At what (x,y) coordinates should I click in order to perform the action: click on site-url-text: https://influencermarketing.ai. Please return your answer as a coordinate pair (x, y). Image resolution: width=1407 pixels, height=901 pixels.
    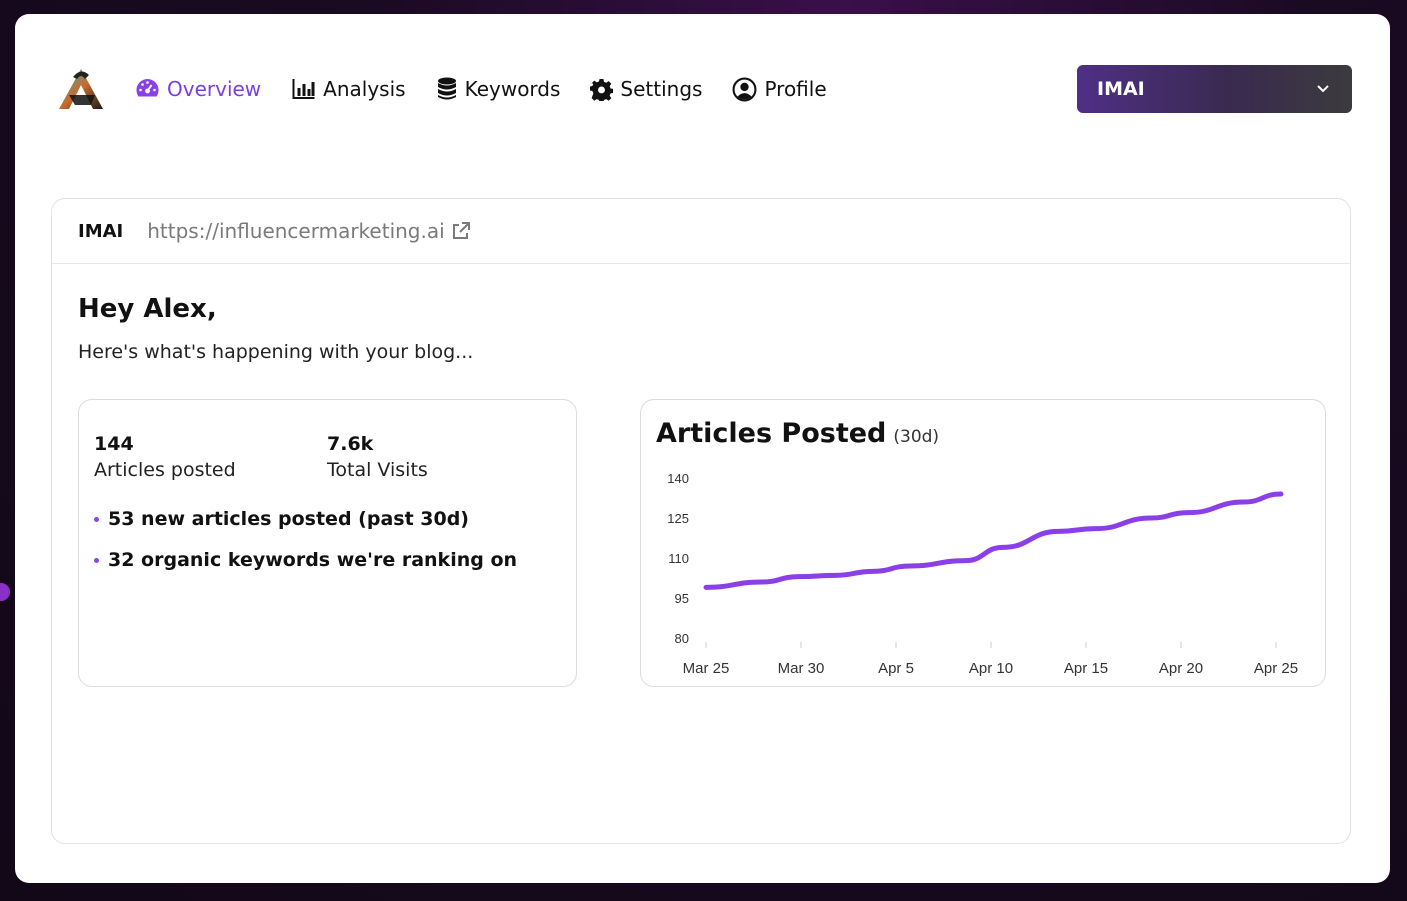
    Looking at the image, I should click on (296, 231).